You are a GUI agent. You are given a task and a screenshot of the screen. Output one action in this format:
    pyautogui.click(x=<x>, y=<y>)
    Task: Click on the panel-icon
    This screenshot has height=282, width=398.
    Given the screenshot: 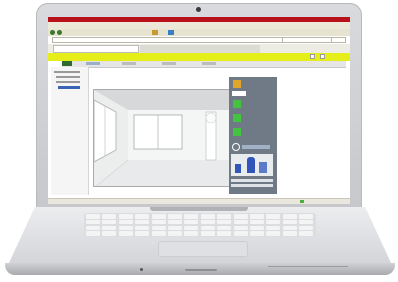 What is the action you would take?
    pyautogui.click(x=237, y=84)
    